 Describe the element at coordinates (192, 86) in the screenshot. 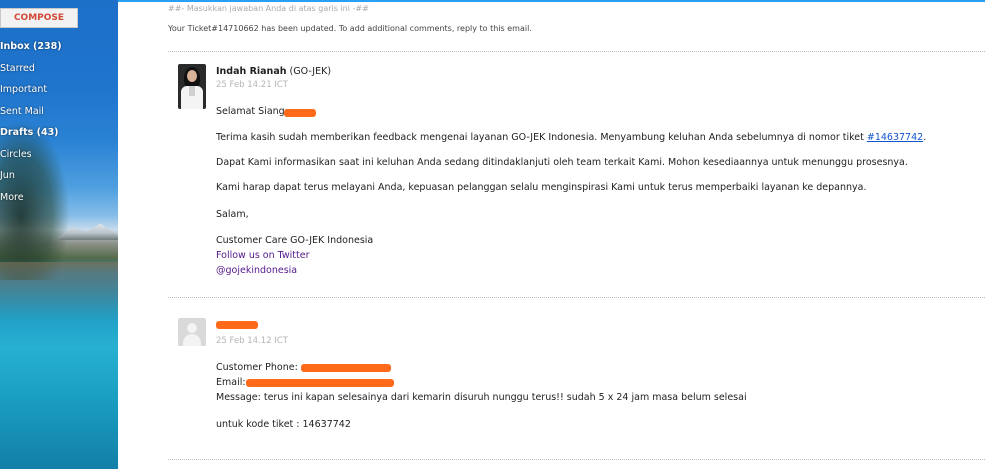

I see `sender-avatar-photo` at that location.